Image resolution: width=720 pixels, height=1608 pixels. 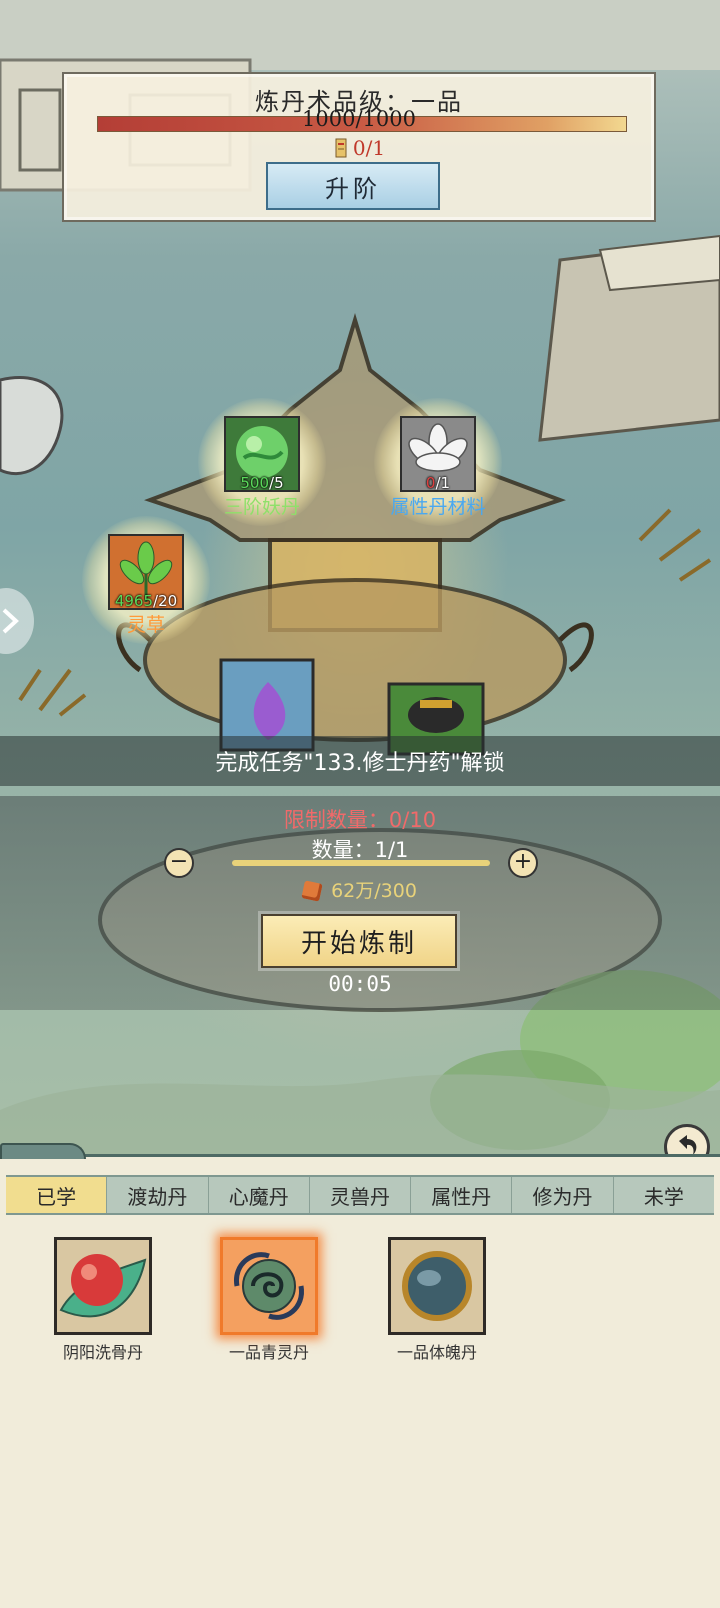 I want to click on pill-item: 一品体魄丹, so click(x=437, y=1300).